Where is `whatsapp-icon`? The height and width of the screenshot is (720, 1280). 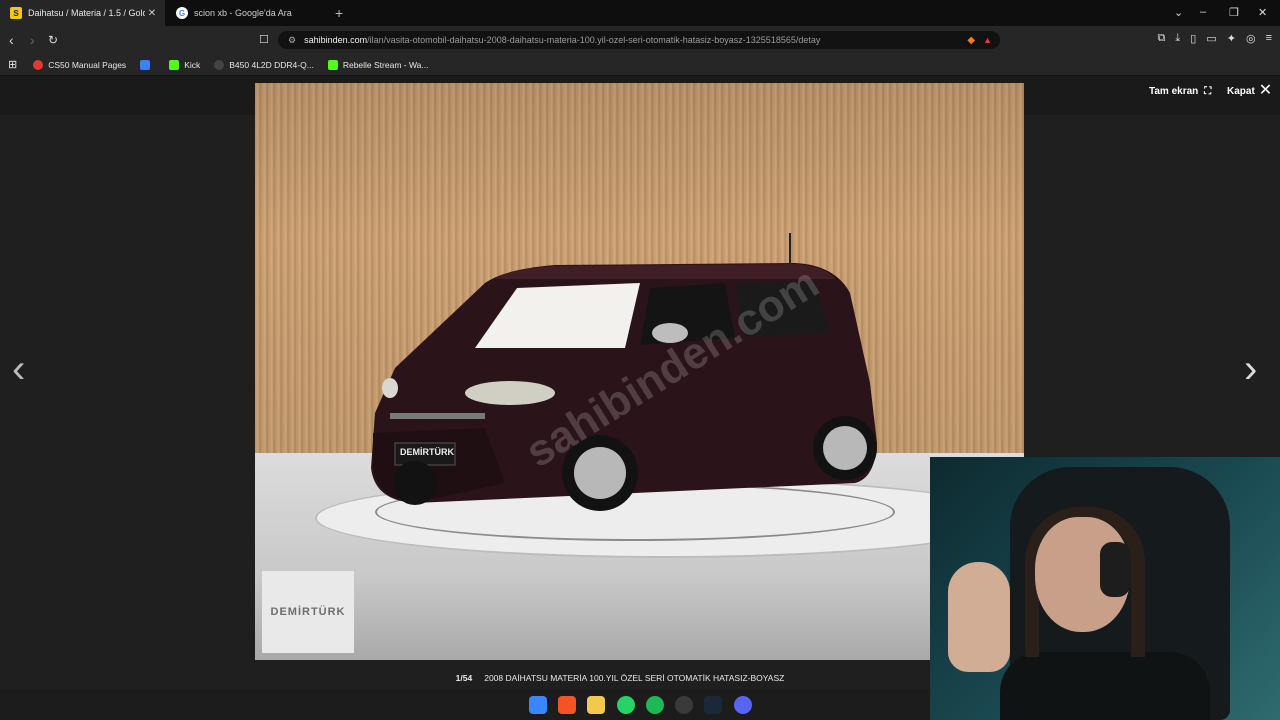
whatsapp-icon is located at coordinates (626, 705).